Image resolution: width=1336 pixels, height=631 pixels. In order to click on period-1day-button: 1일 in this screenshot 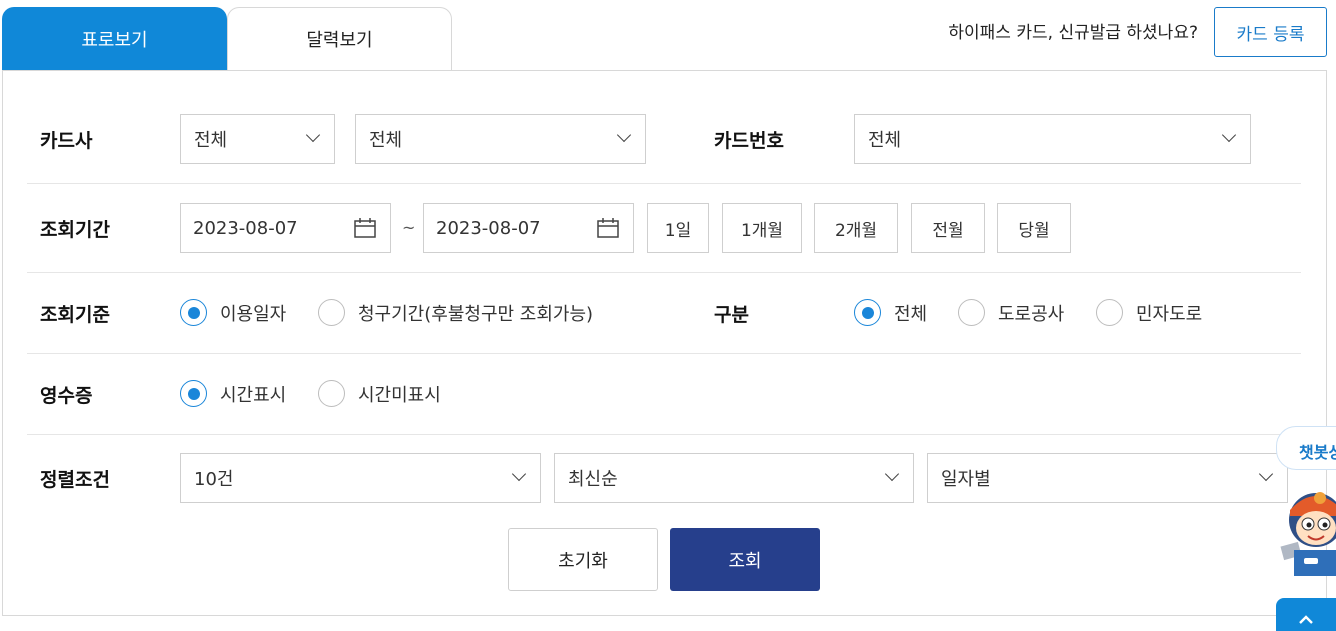, I will do `click(678, 228)`.